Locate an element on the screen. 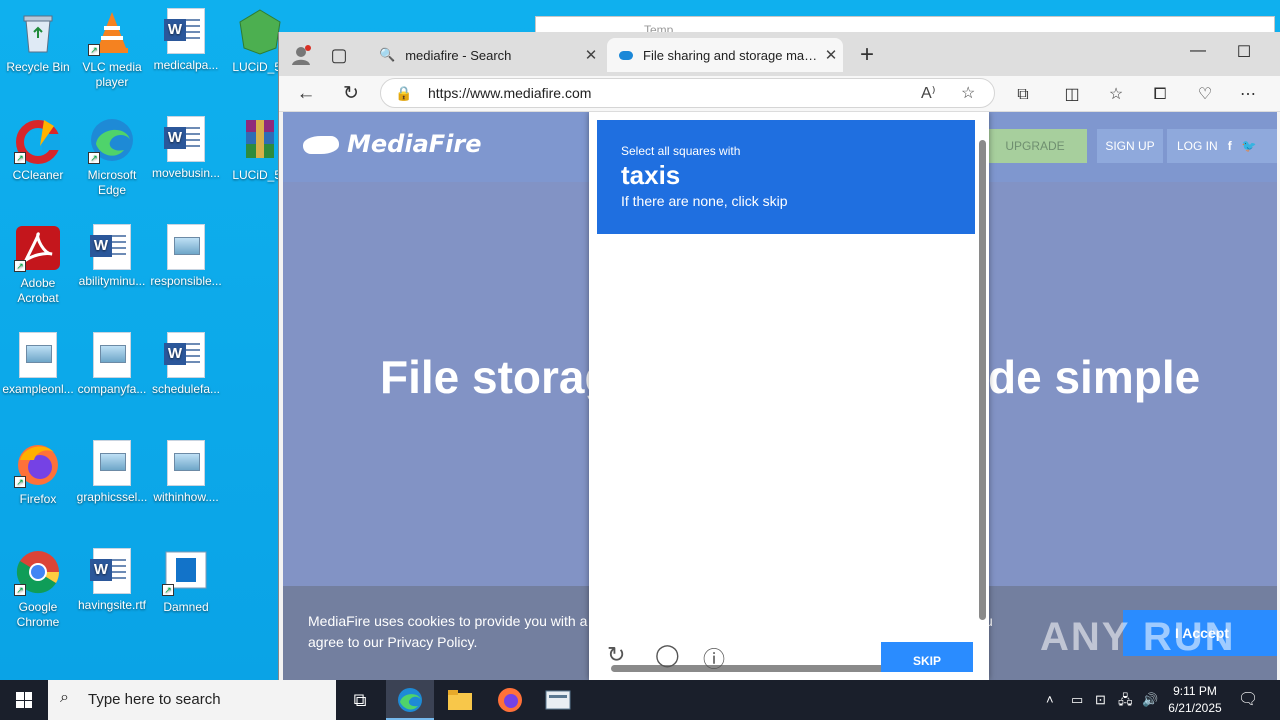 This screenshot has height=720, width=1280. captcha-target: taxis is located at coordinates (651, 175).